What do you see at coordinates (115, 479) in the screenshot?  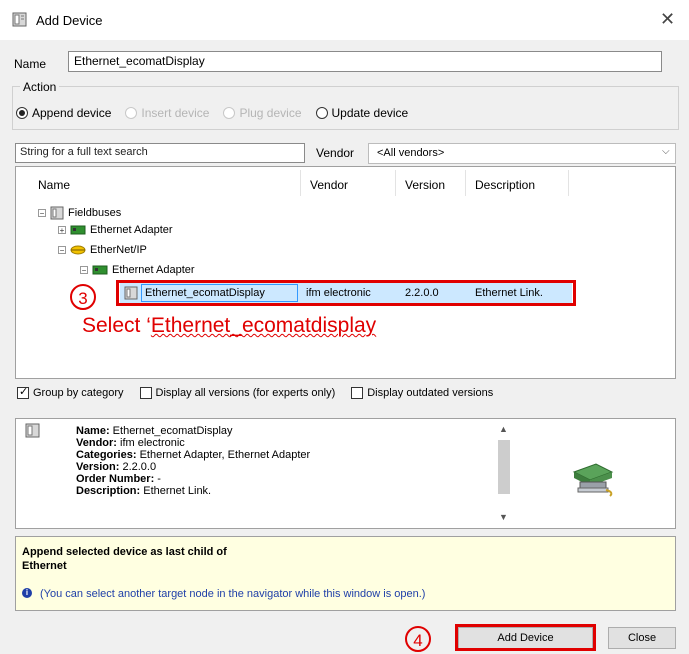 I see `info-order-key: Order Number:` at bounding box center [115, 479].